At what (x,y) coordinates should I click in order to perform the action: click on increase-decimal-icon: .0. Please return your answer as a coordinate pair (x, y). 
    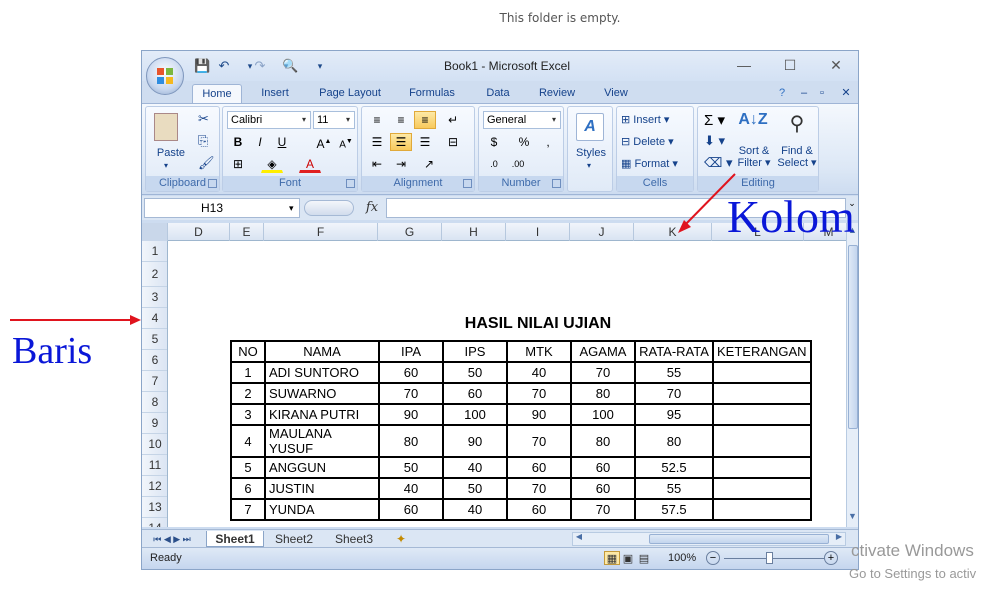
    Looking at the image, I should click on (494, 164).